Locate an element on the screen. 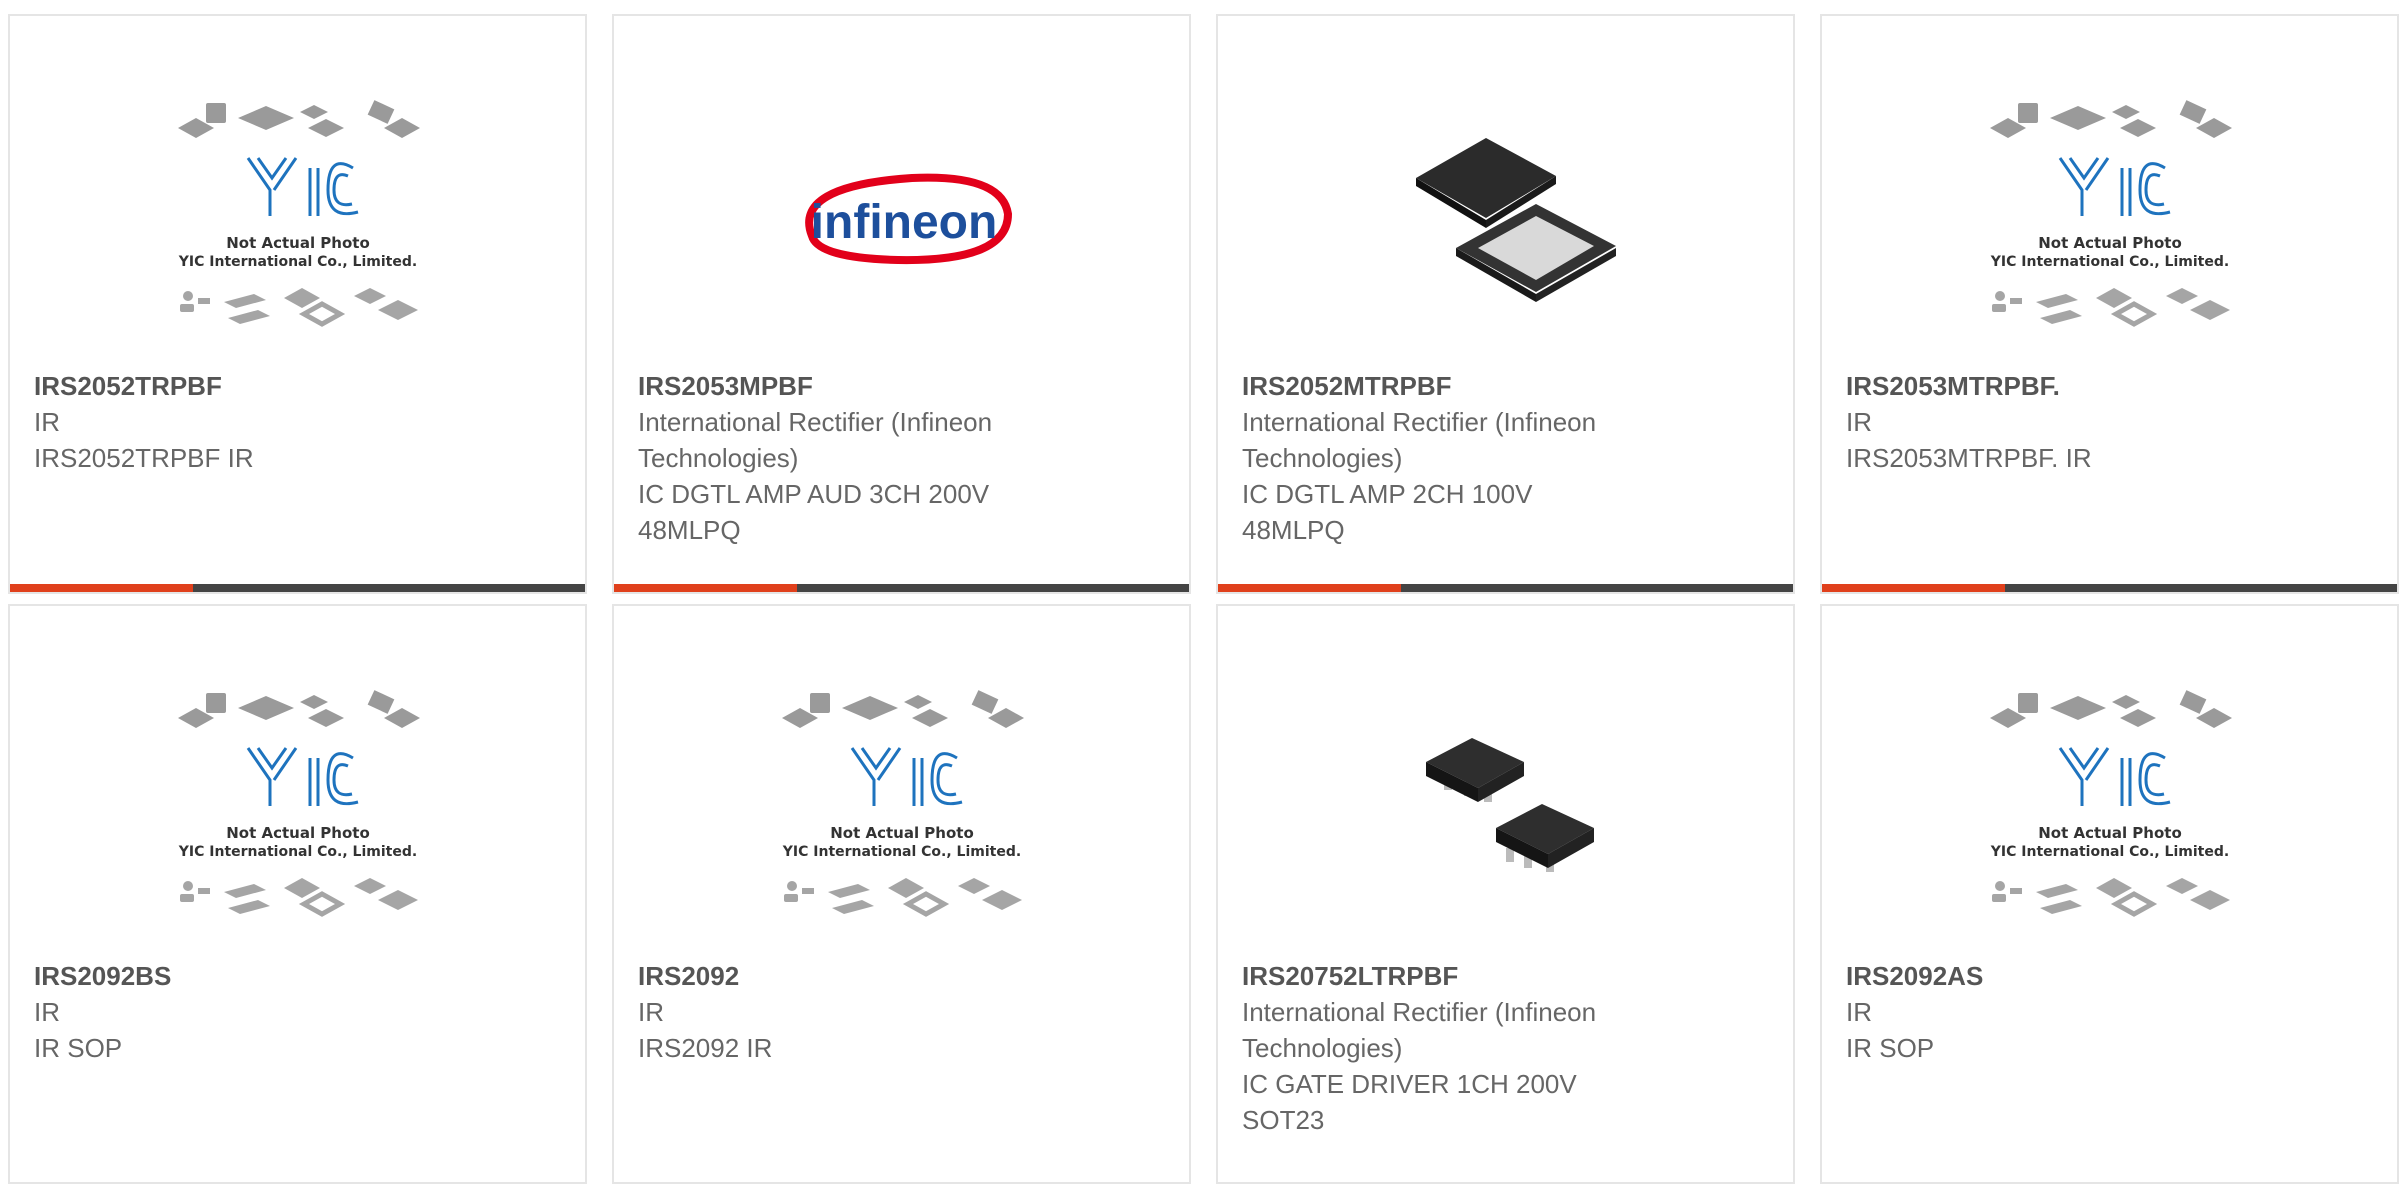 Image resolution: width=2400 pixels, height=1184 pixels. part-number: IRS2052MTRPBF is located at coordinates (1482, 386).